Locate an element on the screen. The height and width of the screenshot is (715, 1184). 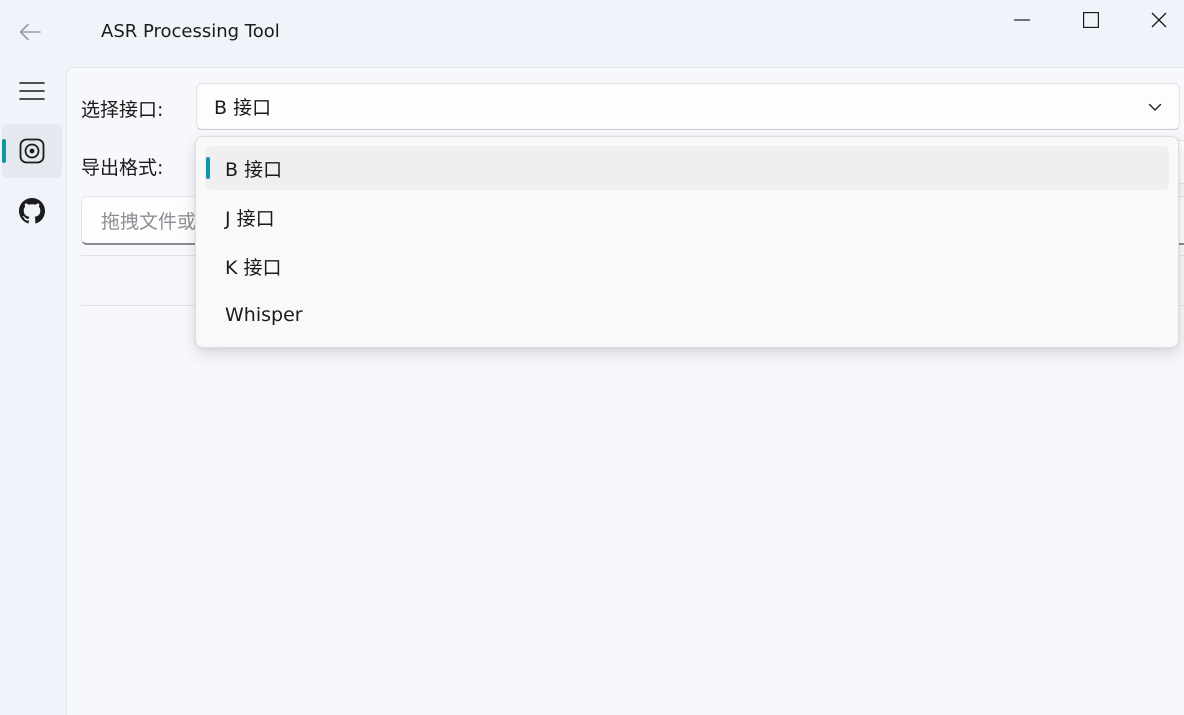
menu-icon is located at coordinates (32, 91).